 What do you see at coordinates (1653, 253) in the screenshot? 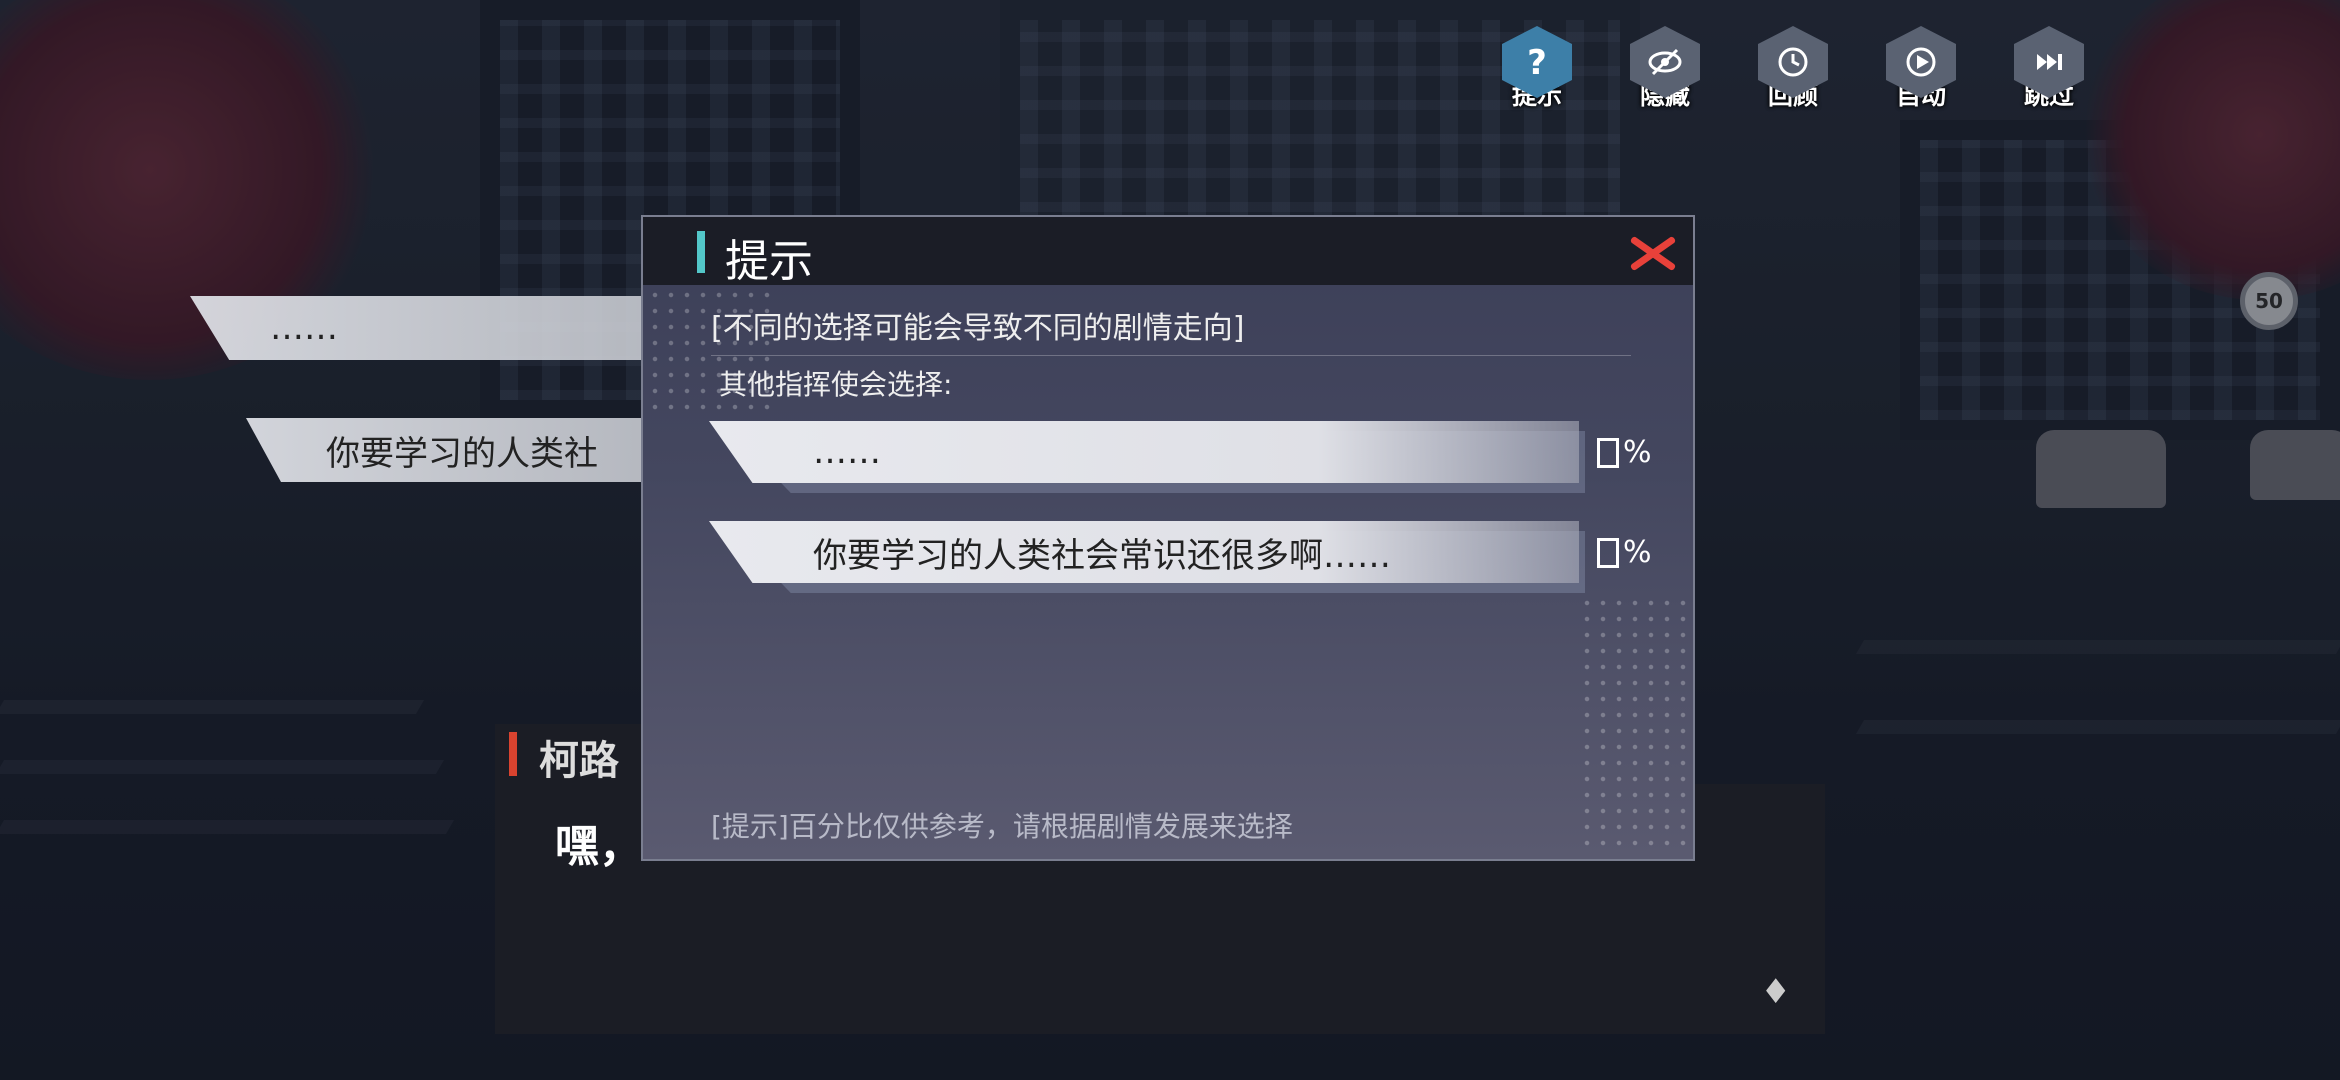
I see `close-icon` at bounding box center [1653, 253].